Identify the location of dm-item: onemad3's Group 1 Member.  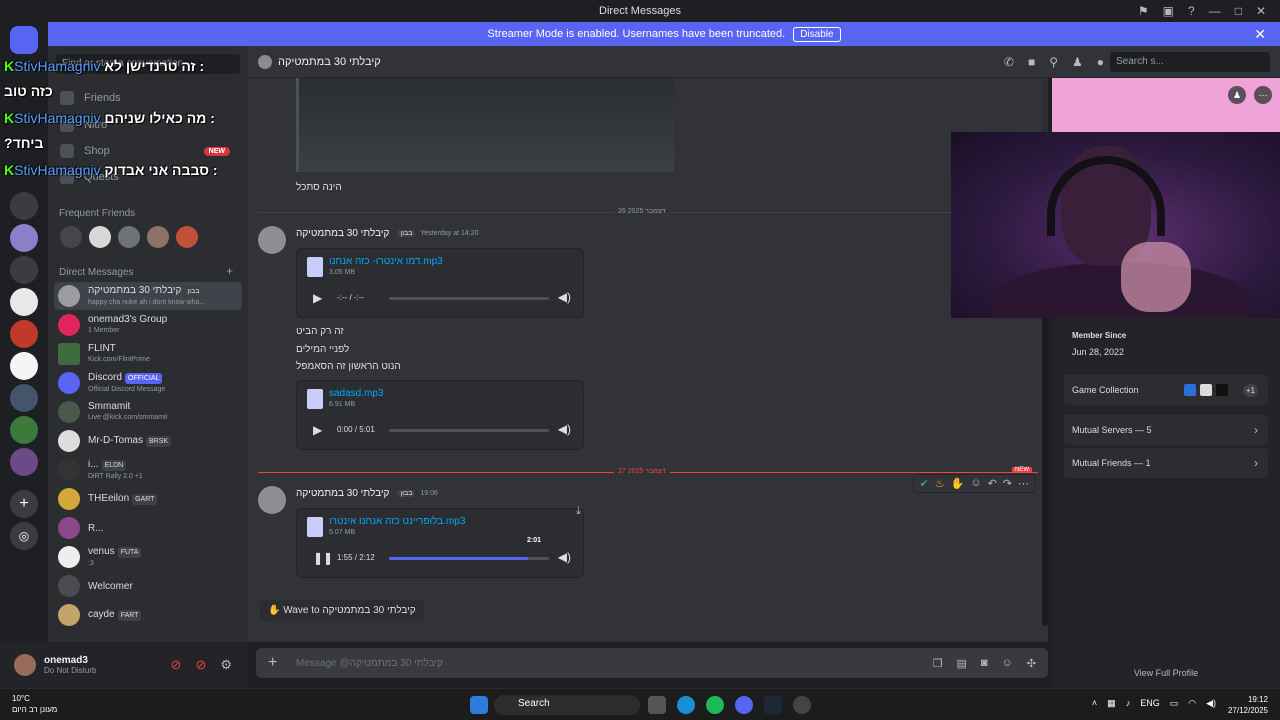
(148, 325).